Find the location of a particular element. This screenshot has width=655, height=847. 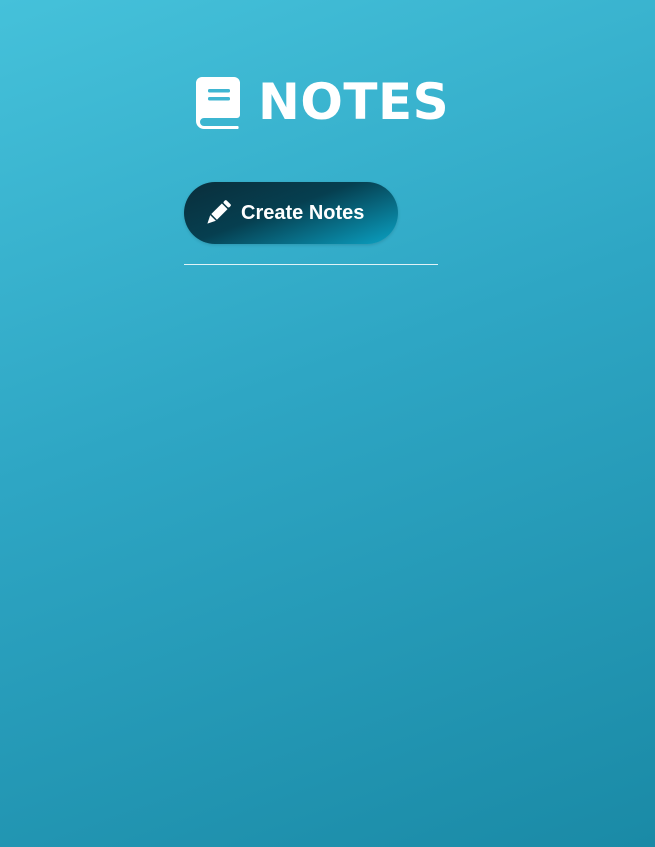

page-header: NOTES is located at coordinates (321, 102).